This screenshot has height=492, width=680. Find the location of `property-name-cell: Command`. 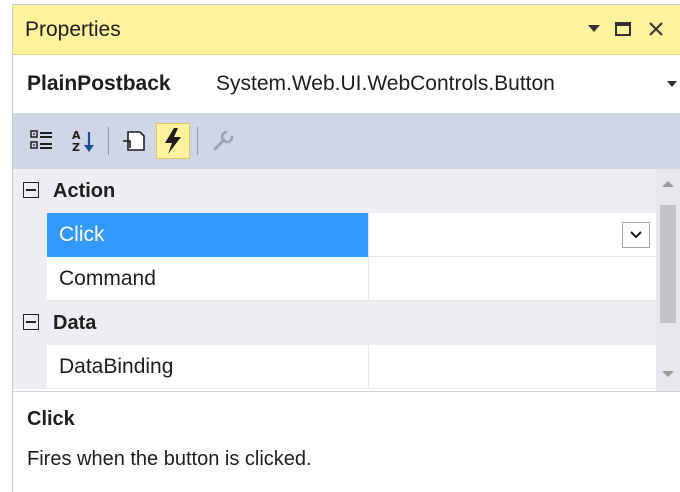

property-name-cell: Command is located at coordinates (207, 279).